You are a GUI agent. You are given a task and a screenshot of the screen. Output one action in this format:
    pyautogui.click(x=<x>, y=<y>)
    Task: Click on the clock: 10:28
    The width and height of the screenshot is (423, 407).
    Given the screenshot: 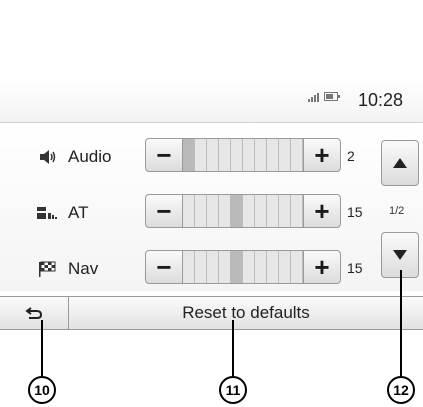 What is the action you would take?
    pyautogui.click(x=381, y=100)
    